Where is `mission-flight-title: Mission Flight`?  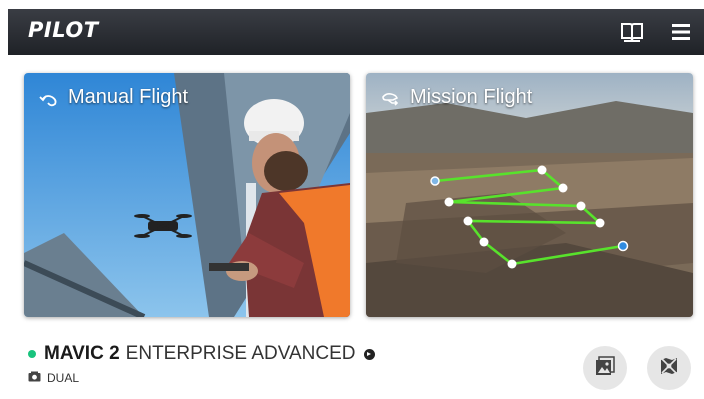 mission-flight-title: Mission Flight is located at coordinates (456, 97).